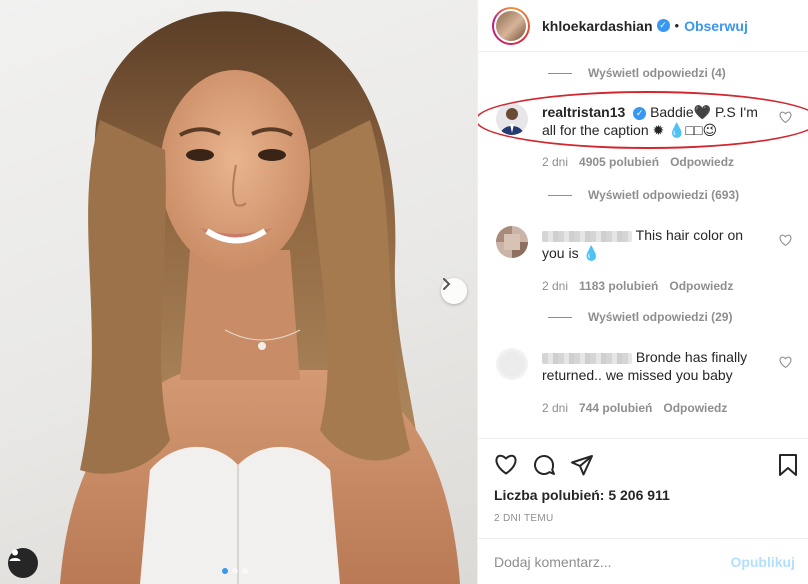 This screenshot has width=808, height=584. What do you see at coordinates (582, 495) in the screenshot?
I see `likes-count: Liczba polubień: 5 206 911` at bounding box center [582, 495].